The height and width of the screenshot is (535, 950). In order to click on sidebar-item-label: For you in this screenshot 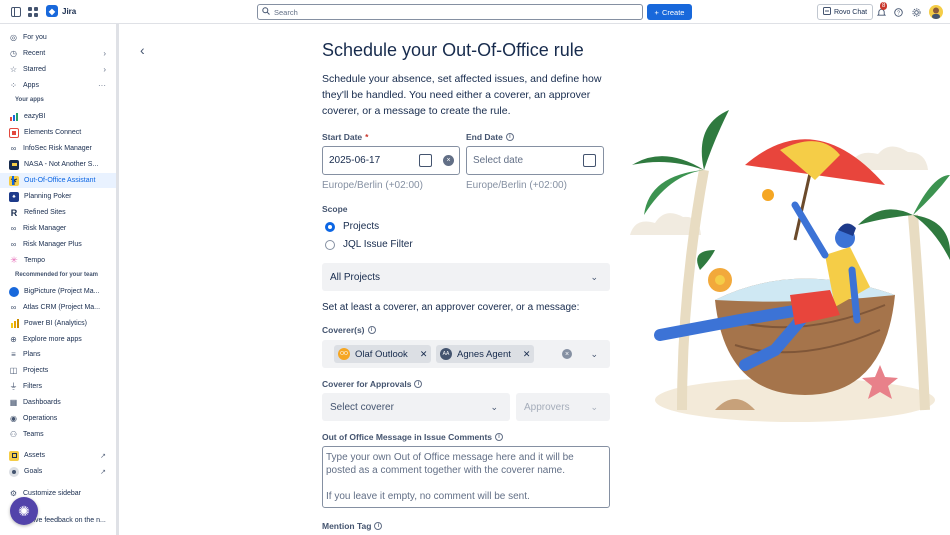, I will do `click(35, 37)`.